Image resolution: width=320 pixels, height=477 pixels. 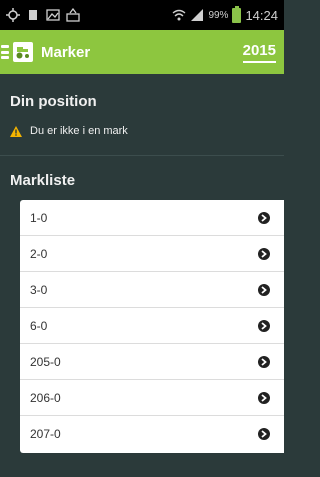 What do you see at coordinates (66, 52) in the screenshot?
I see `page-title: Marker` at bounding box center [66, 52].